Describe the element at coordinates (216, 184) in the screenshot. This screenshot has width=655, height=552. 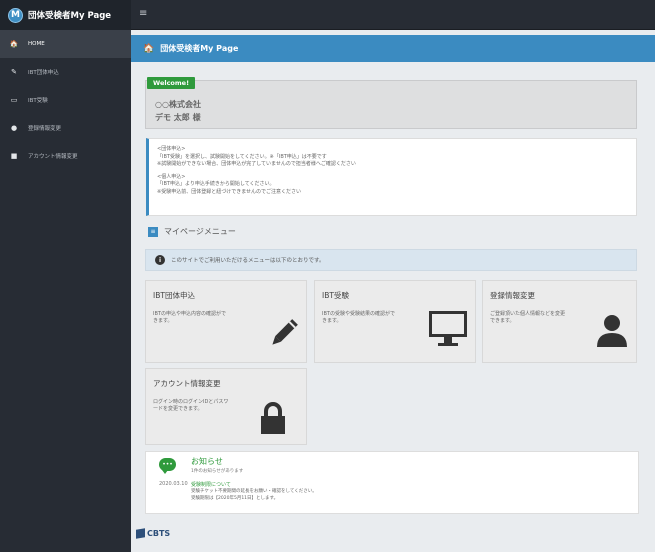
I see `notice-line: 「IBT申込」より申込手続きから開始してください。` at that location.